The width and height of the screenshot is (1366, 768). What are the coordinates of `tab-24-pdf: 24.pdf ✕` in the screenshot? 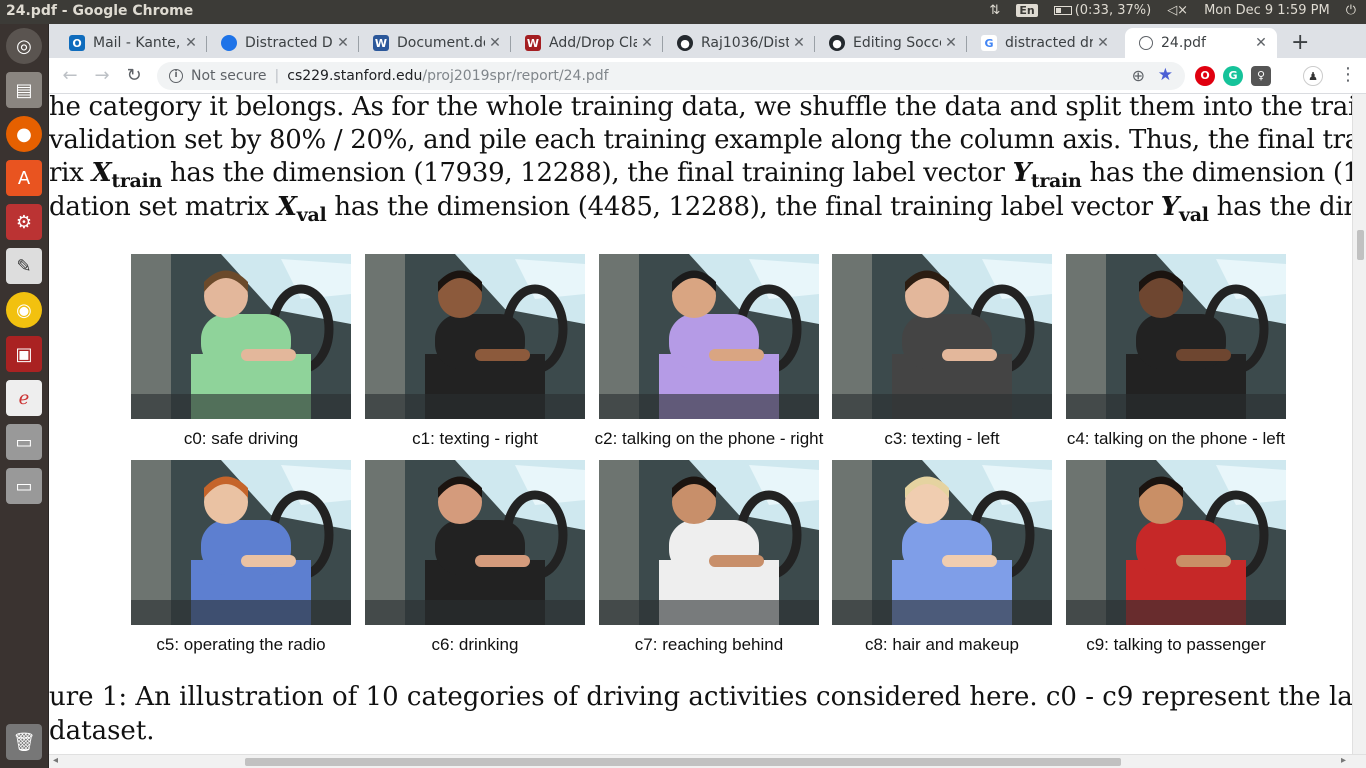 It's located at (1201, 43).